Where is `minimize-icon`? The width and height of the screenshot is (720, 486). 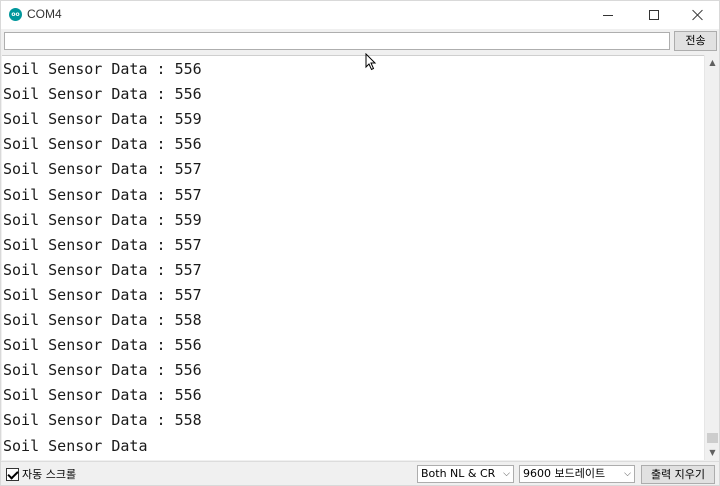
minimize-icon is located at coordinates (608, 15).